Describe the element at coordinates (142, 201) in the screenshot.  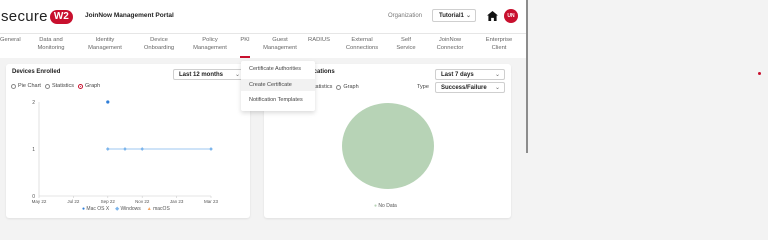
I see `x-tick-label: Nov 22` at that location.